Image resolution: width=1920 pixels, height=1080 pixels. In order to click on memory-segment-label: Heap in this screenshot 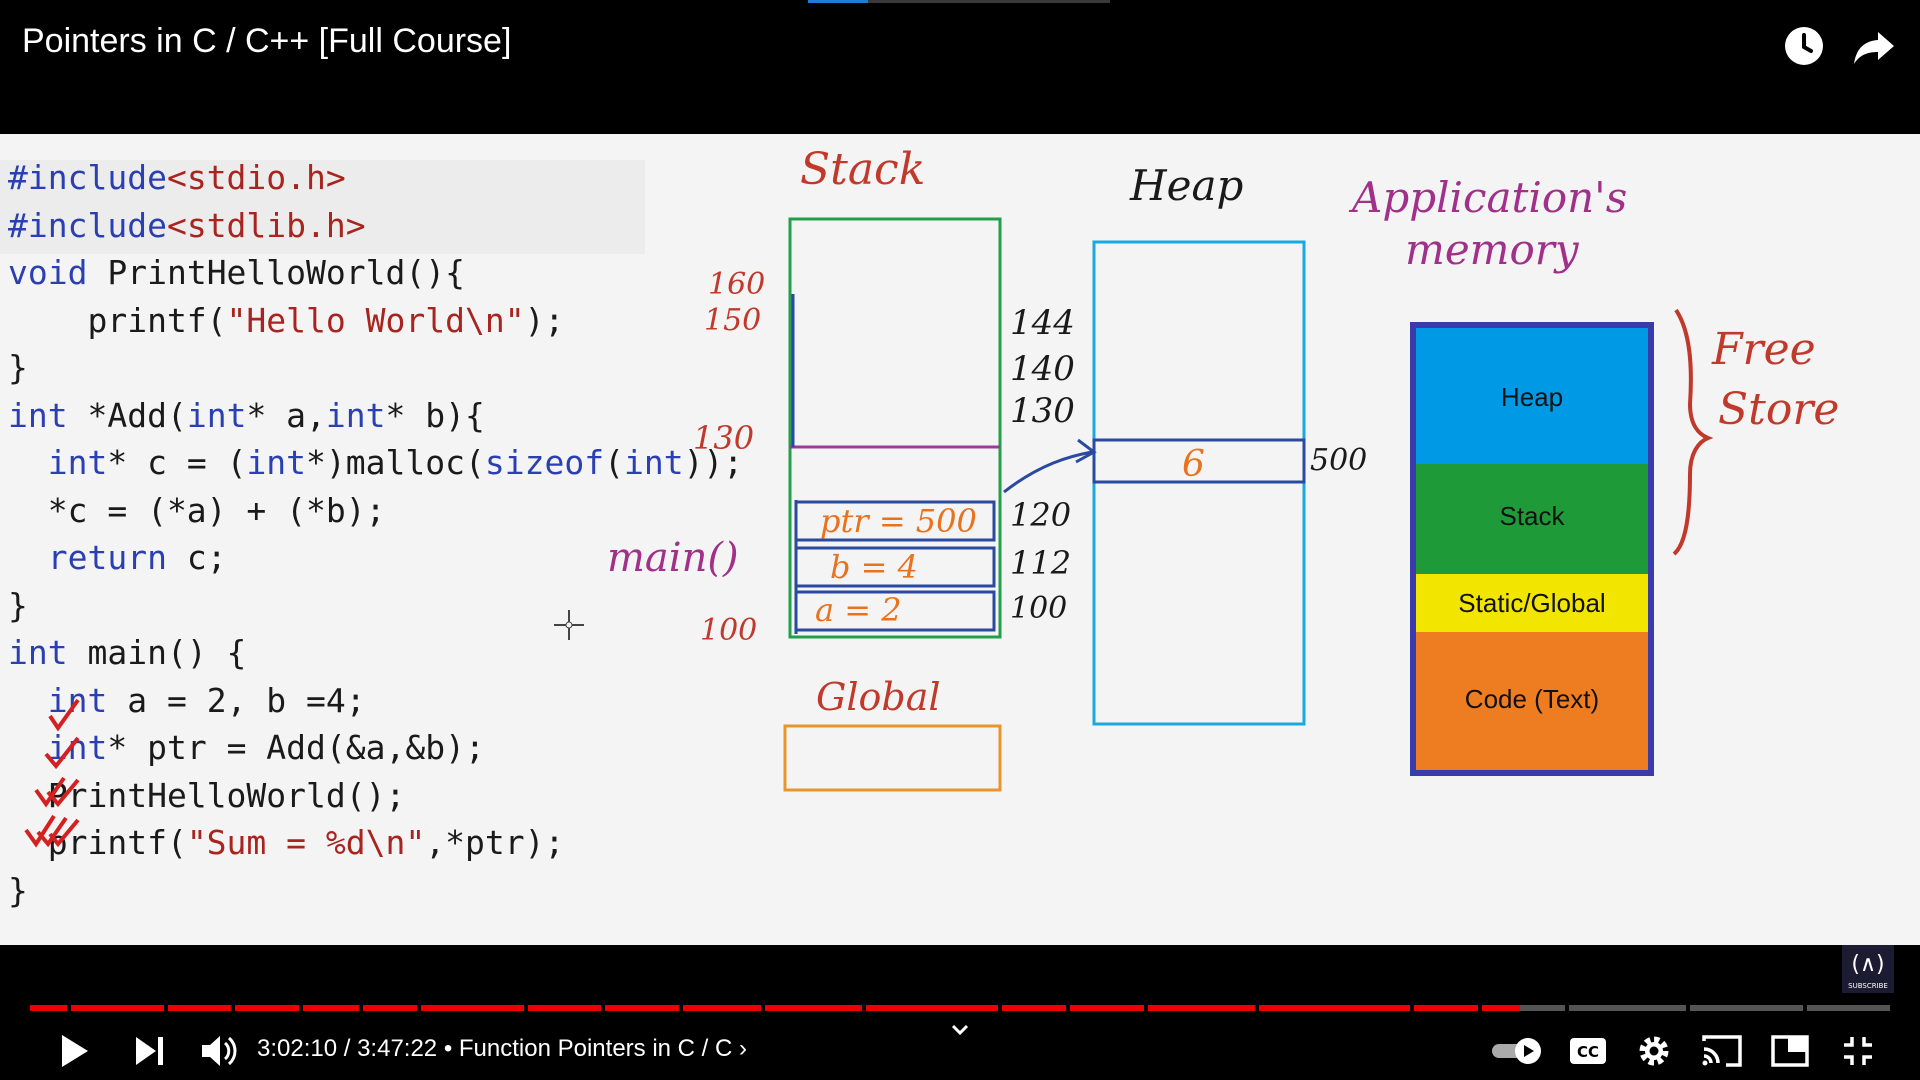, I will do `click(1532, 397)`.